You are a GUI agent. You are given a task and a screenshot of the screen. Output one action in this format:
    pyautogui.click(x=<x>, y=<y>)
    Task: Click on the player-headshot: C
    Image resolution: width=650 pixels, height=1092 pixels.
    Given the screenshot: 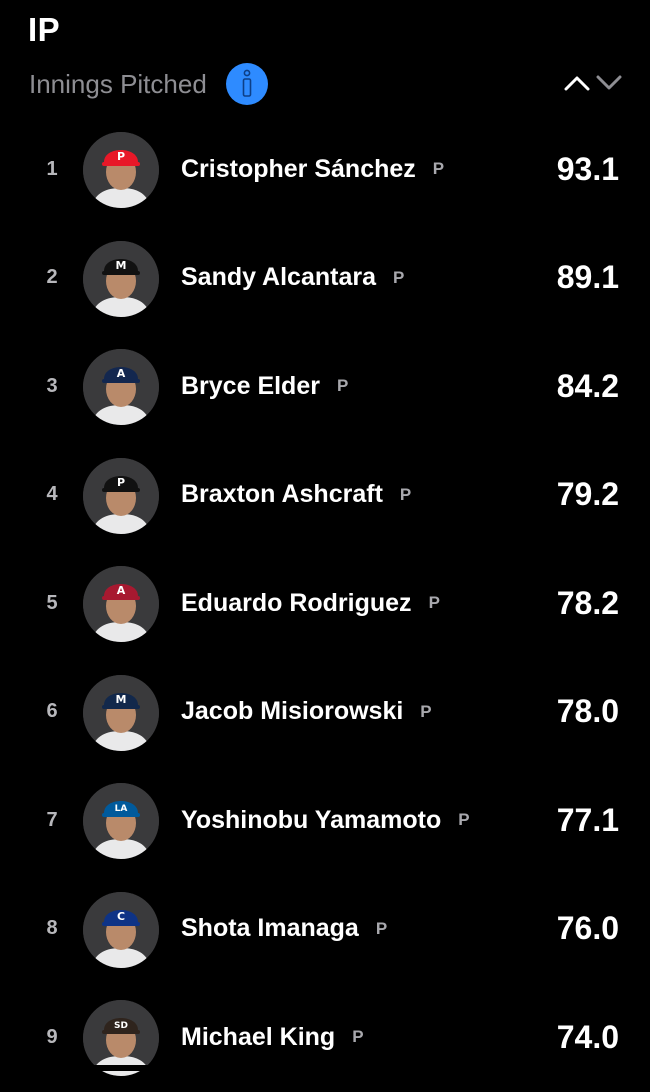 What is the action you would take?
    pyautogui.click(x=121, y=929)
    